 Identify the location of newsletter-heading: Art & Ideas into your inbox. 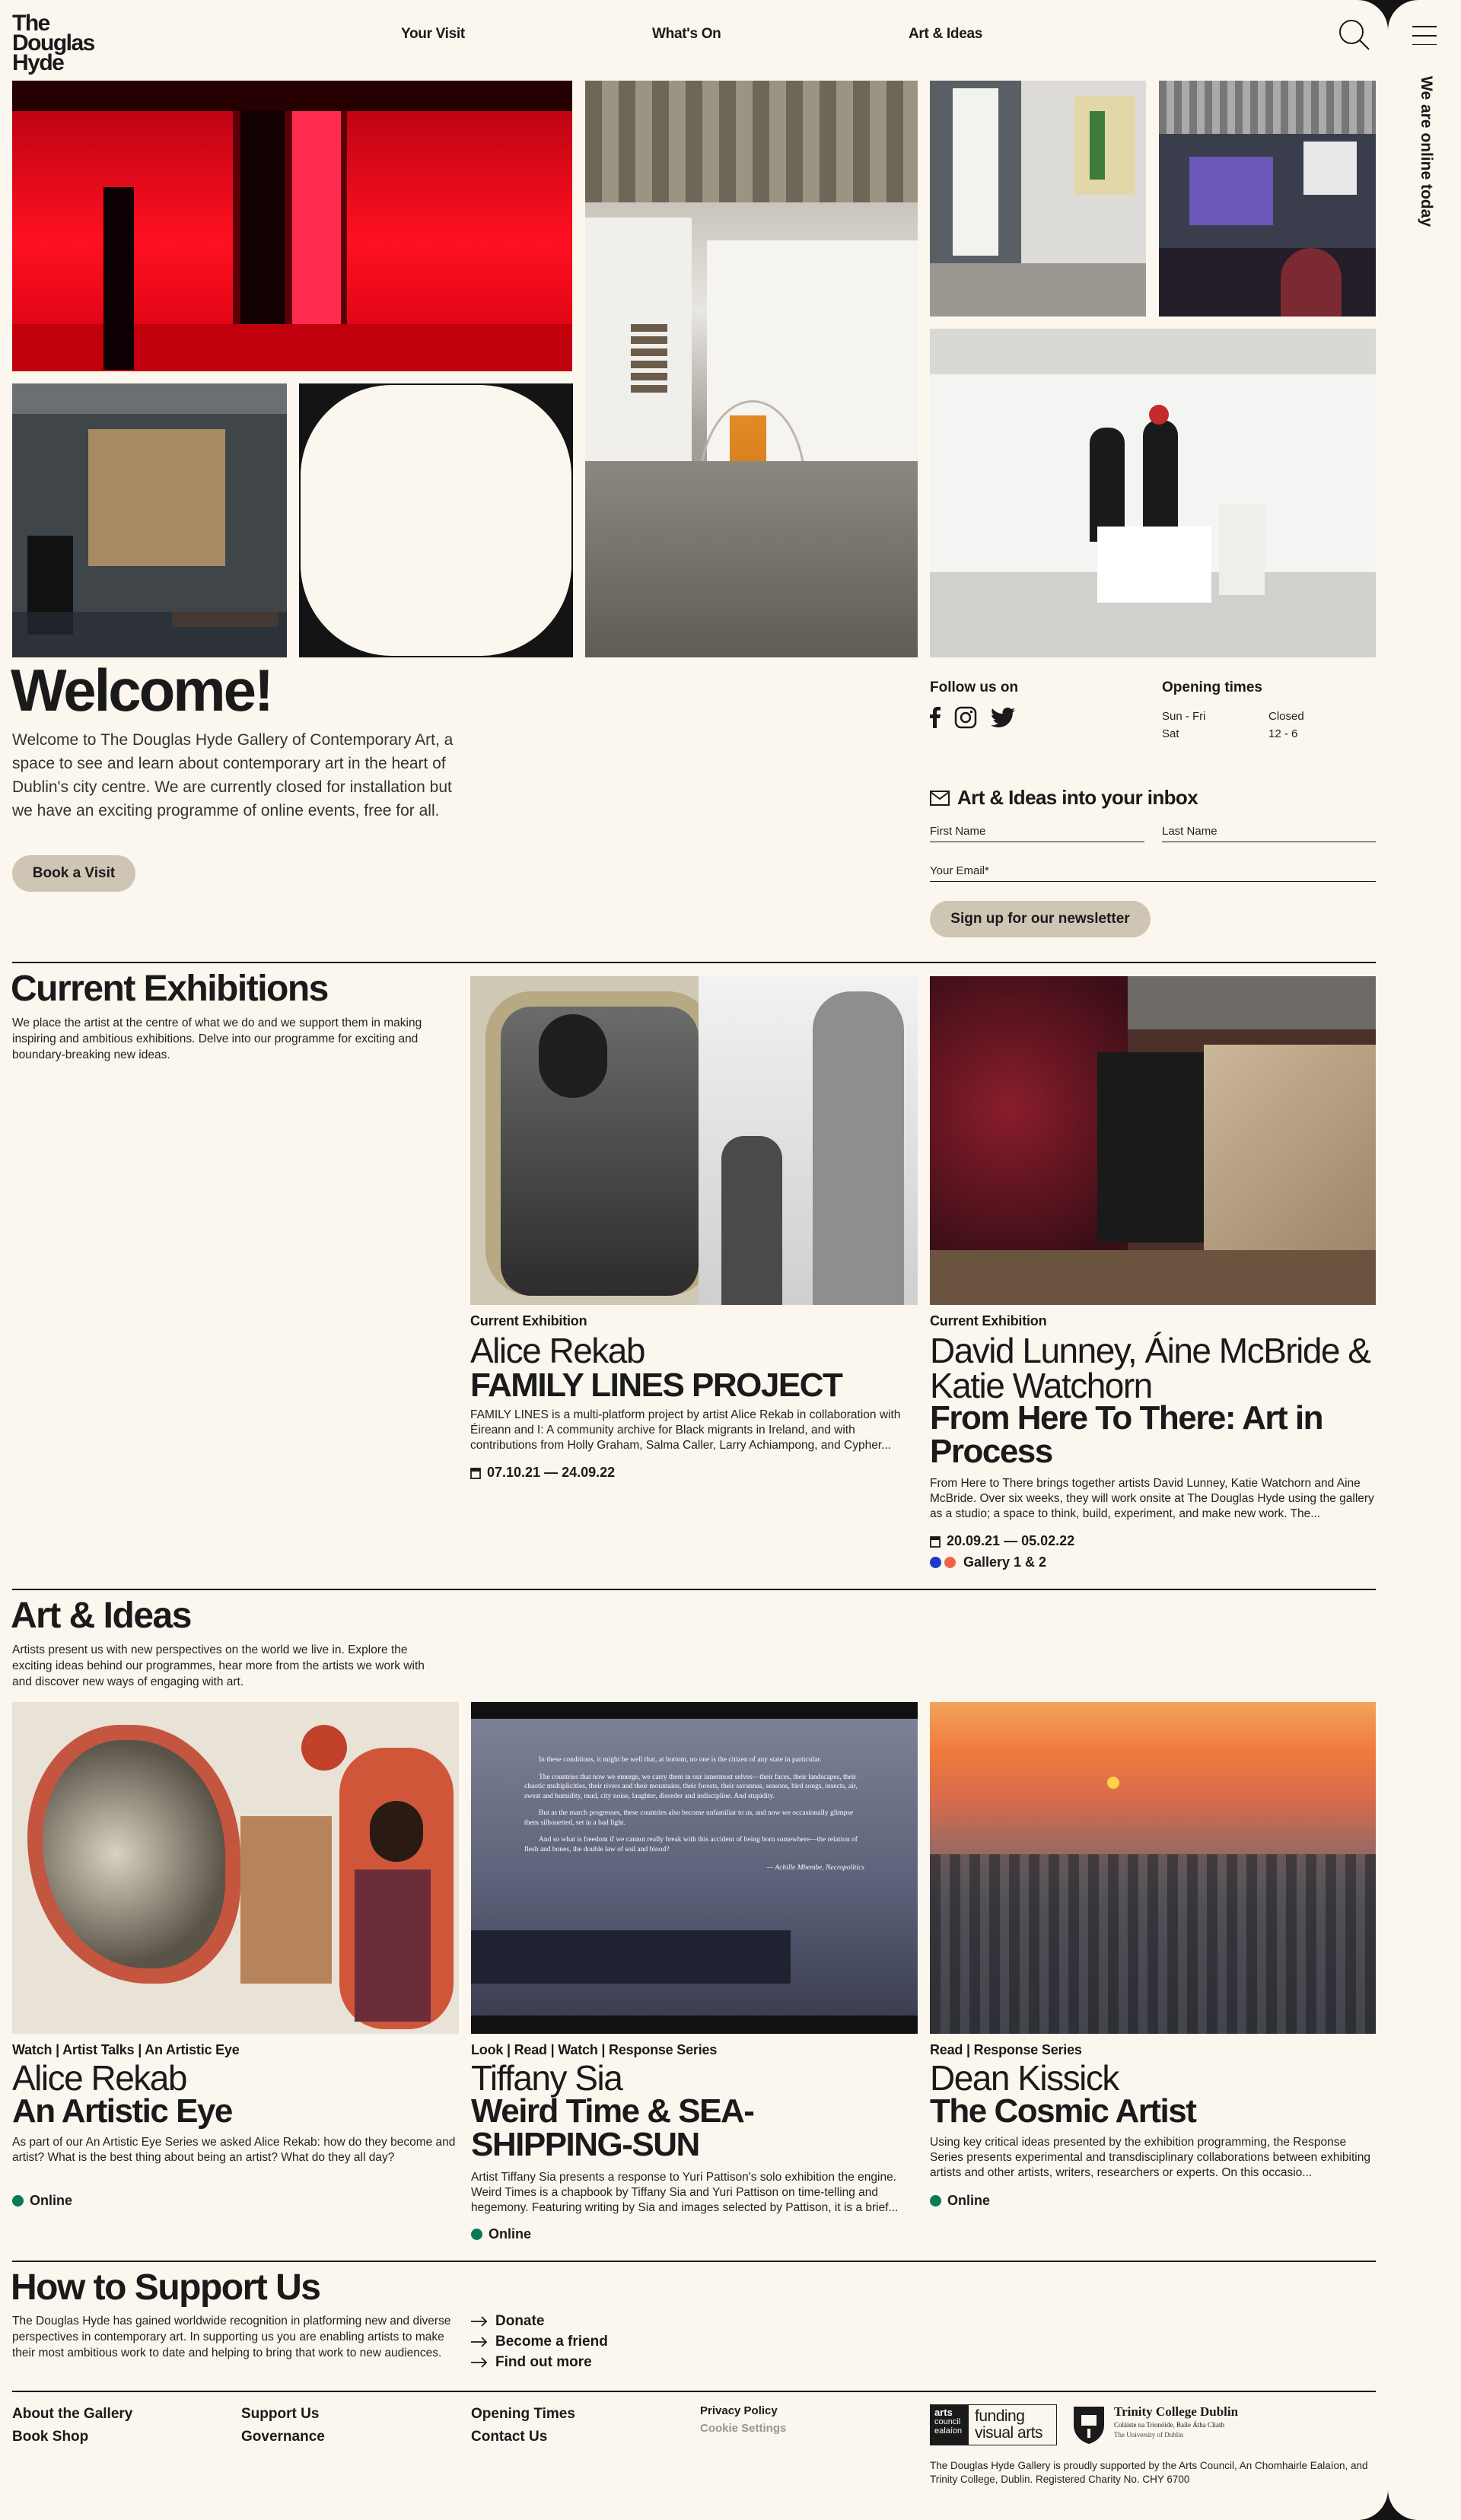
(1064, 798).